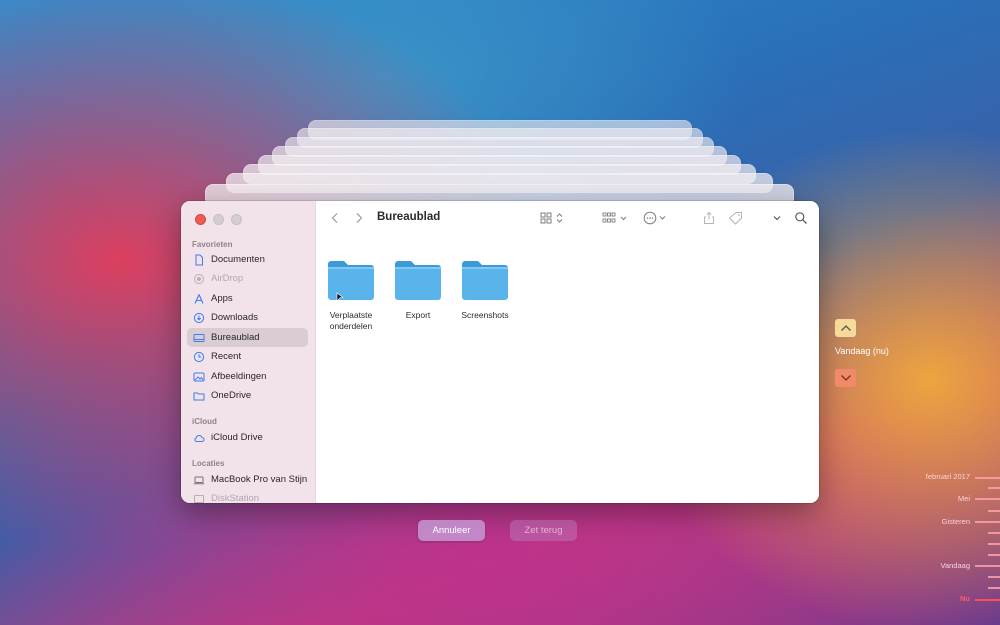  Describe the element at coordinates (239, 376) in the screenshot. I see `sidebar-item-label: Afbeeldingen` at that location.